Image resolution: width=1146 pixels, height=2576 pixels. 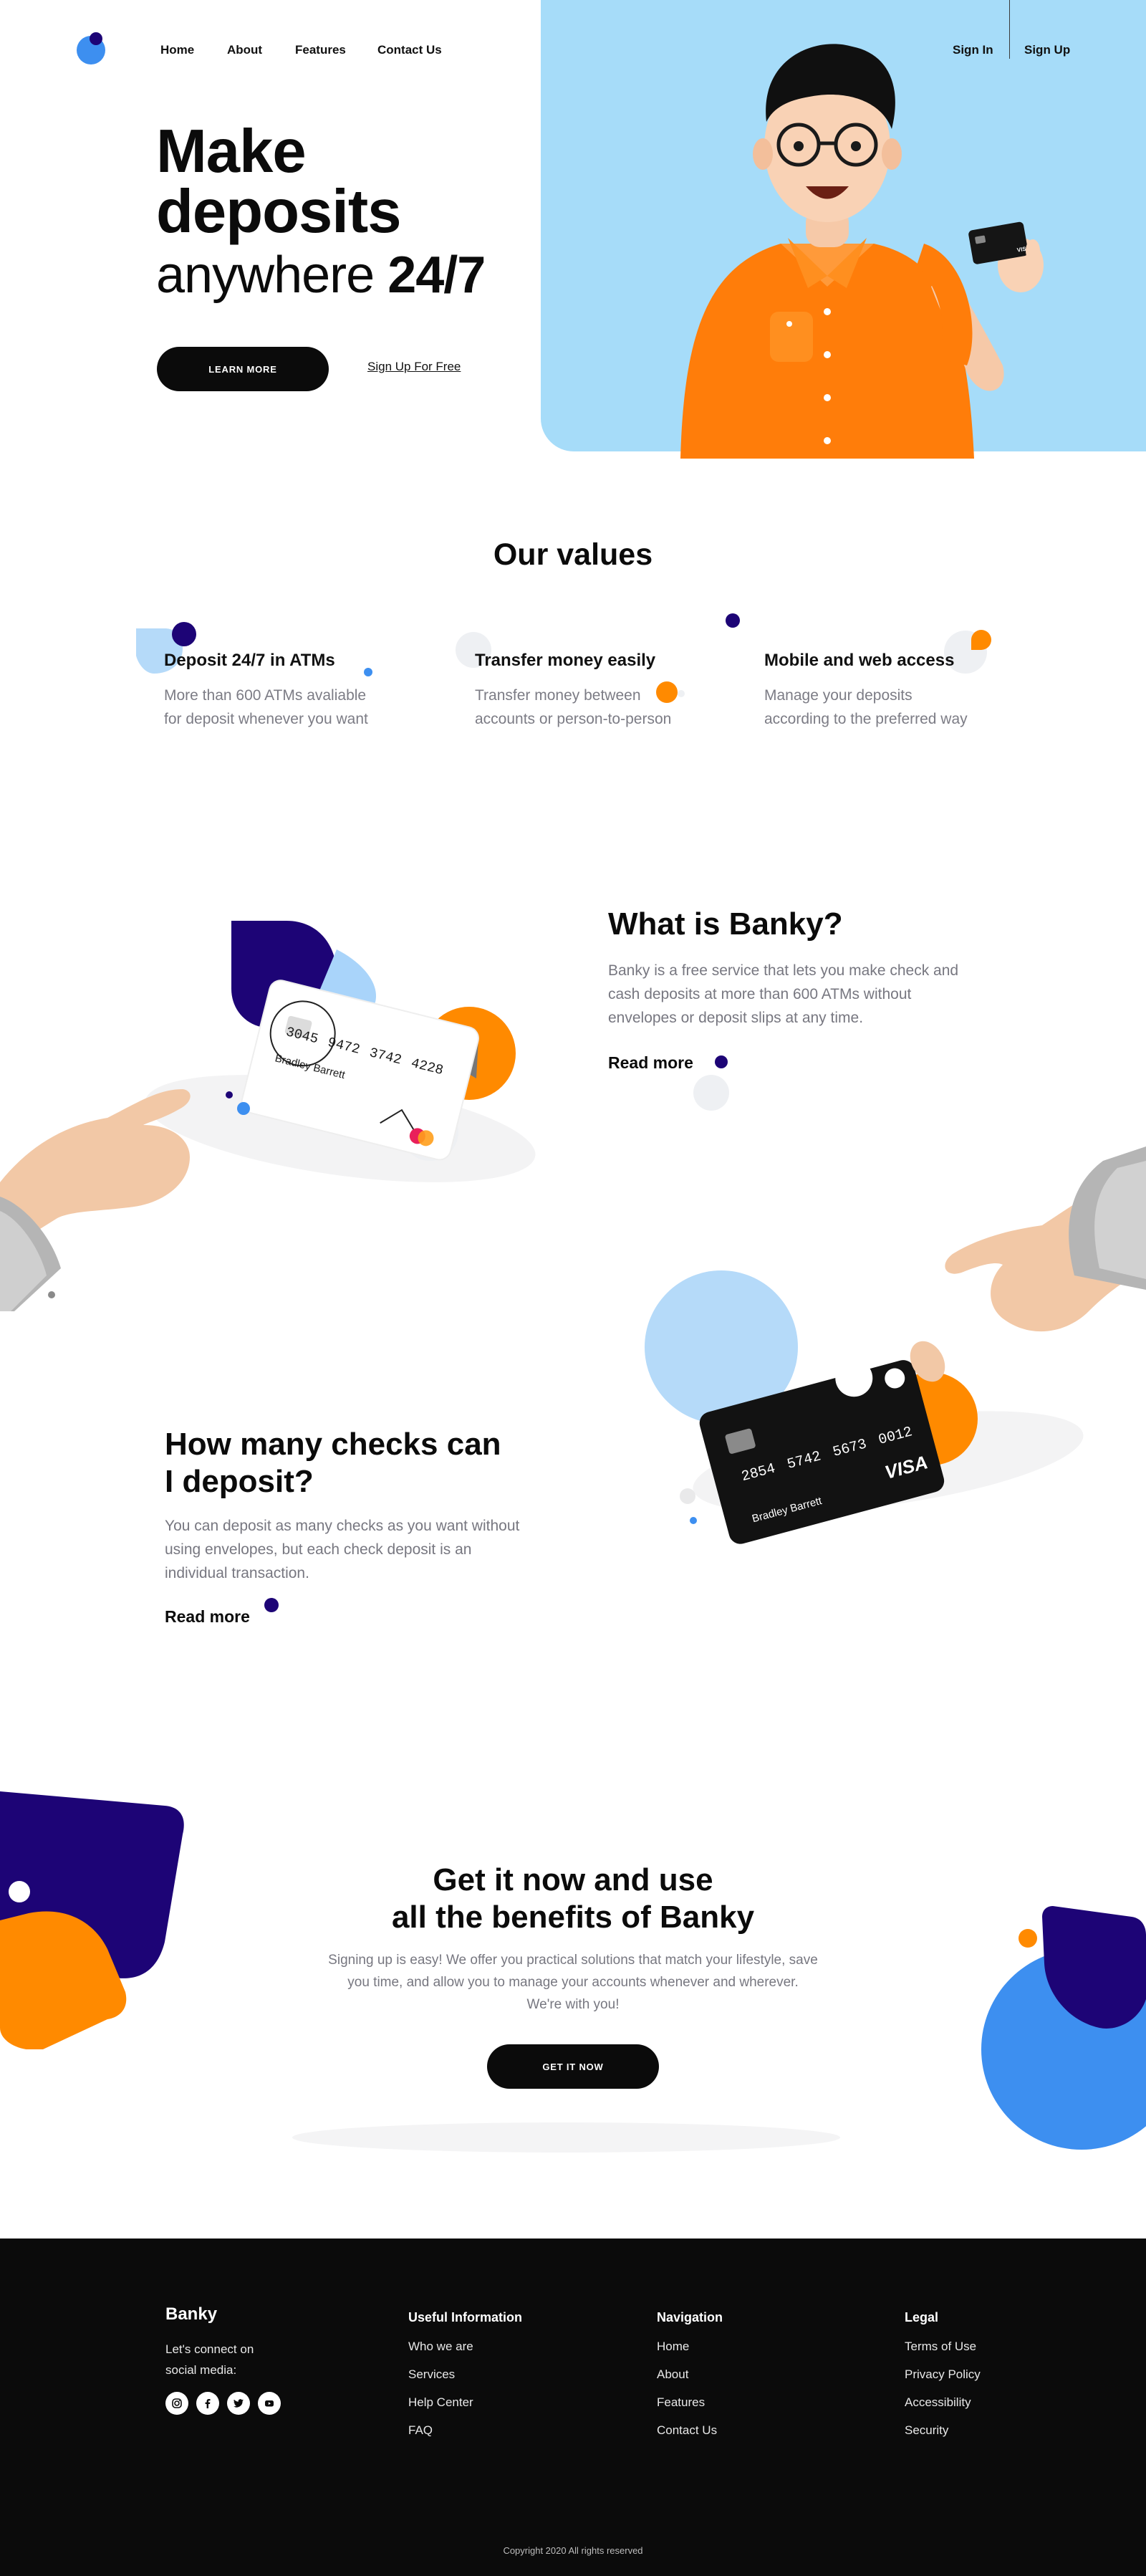 I want to click on body-line: individual transaction., so click(x=237, y=1573).